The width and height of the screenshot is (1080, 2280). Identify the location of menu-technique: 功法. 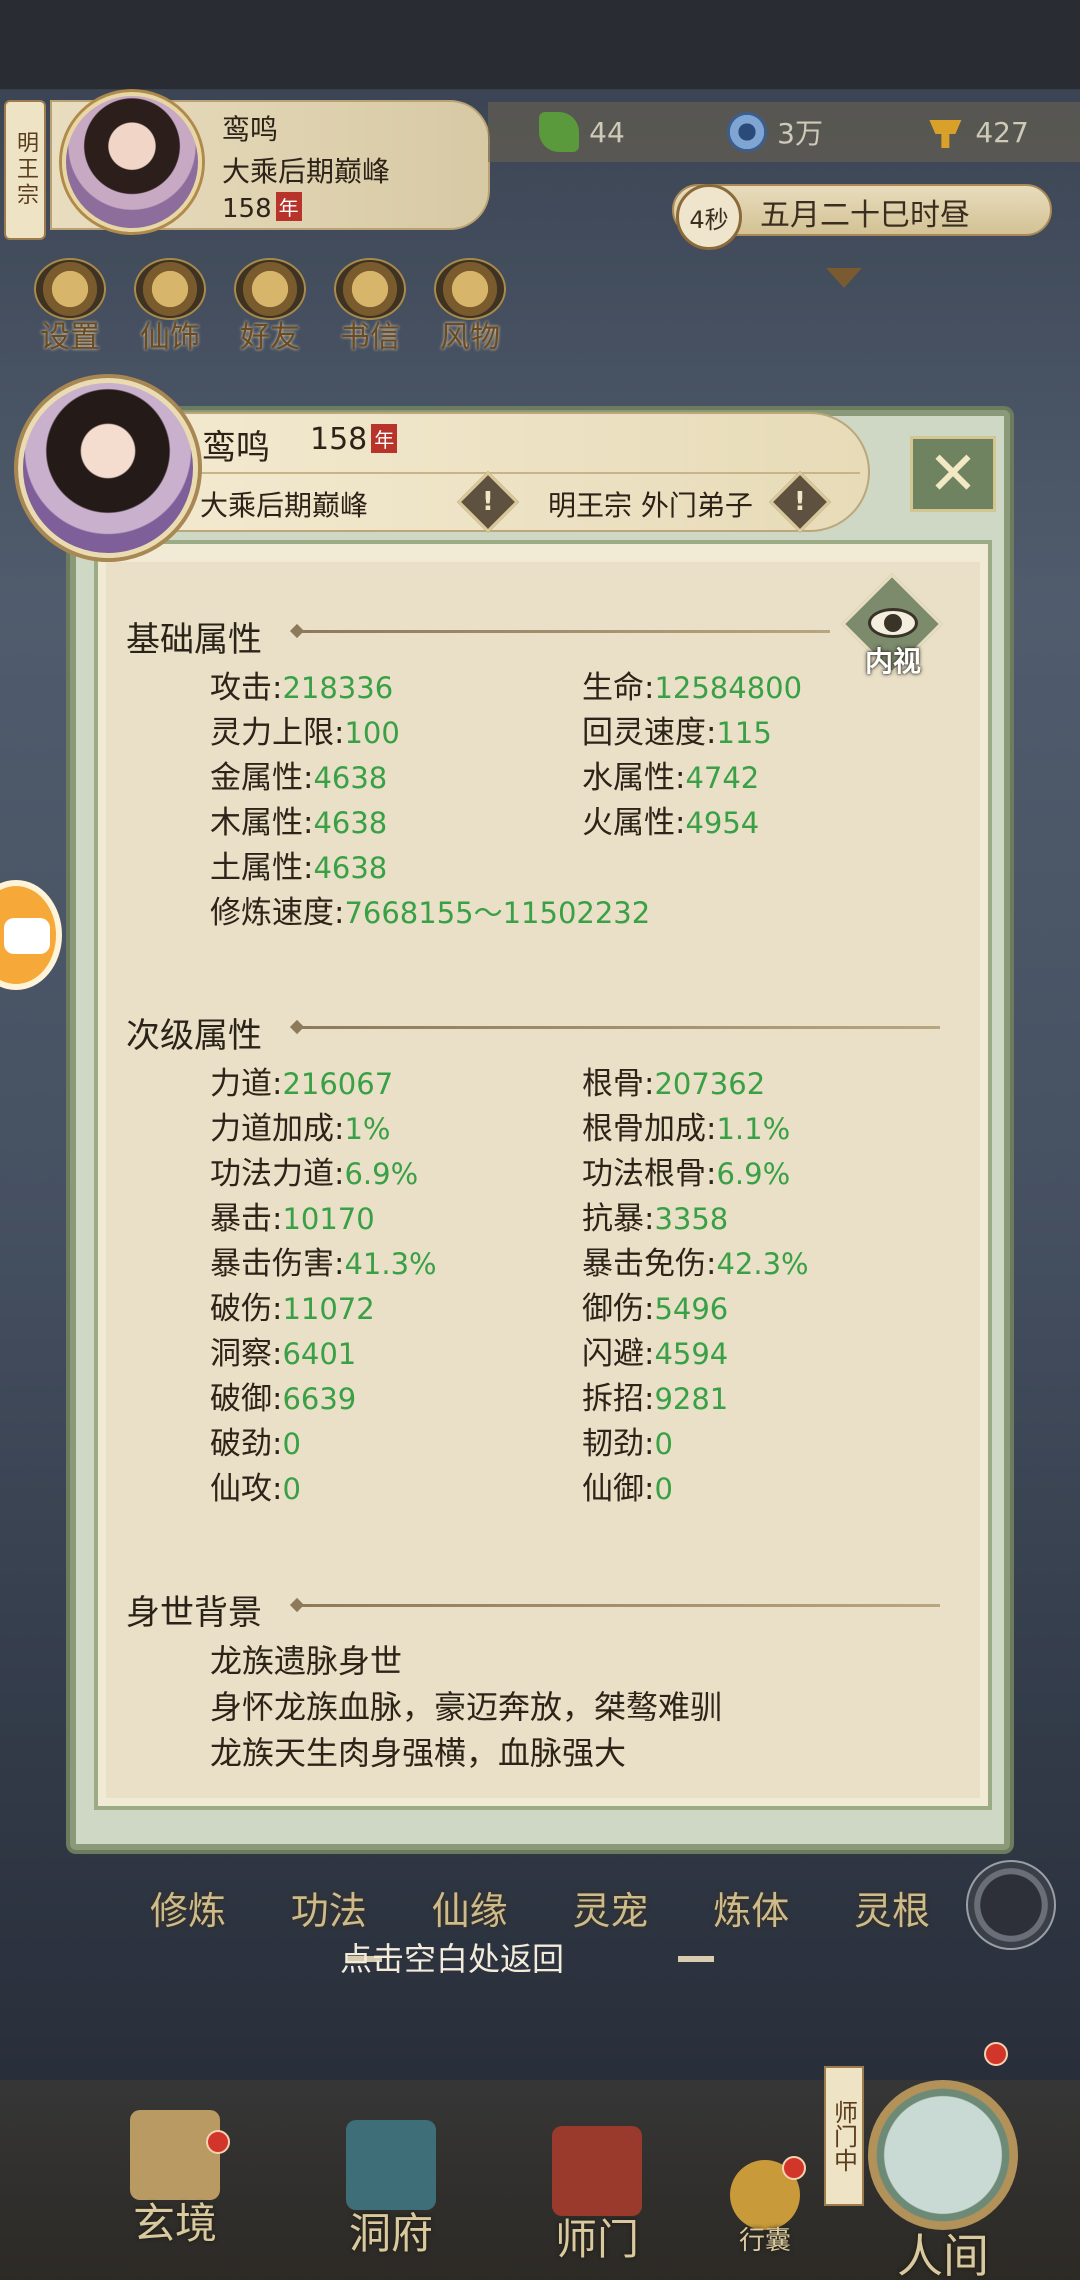
(329, 1907).